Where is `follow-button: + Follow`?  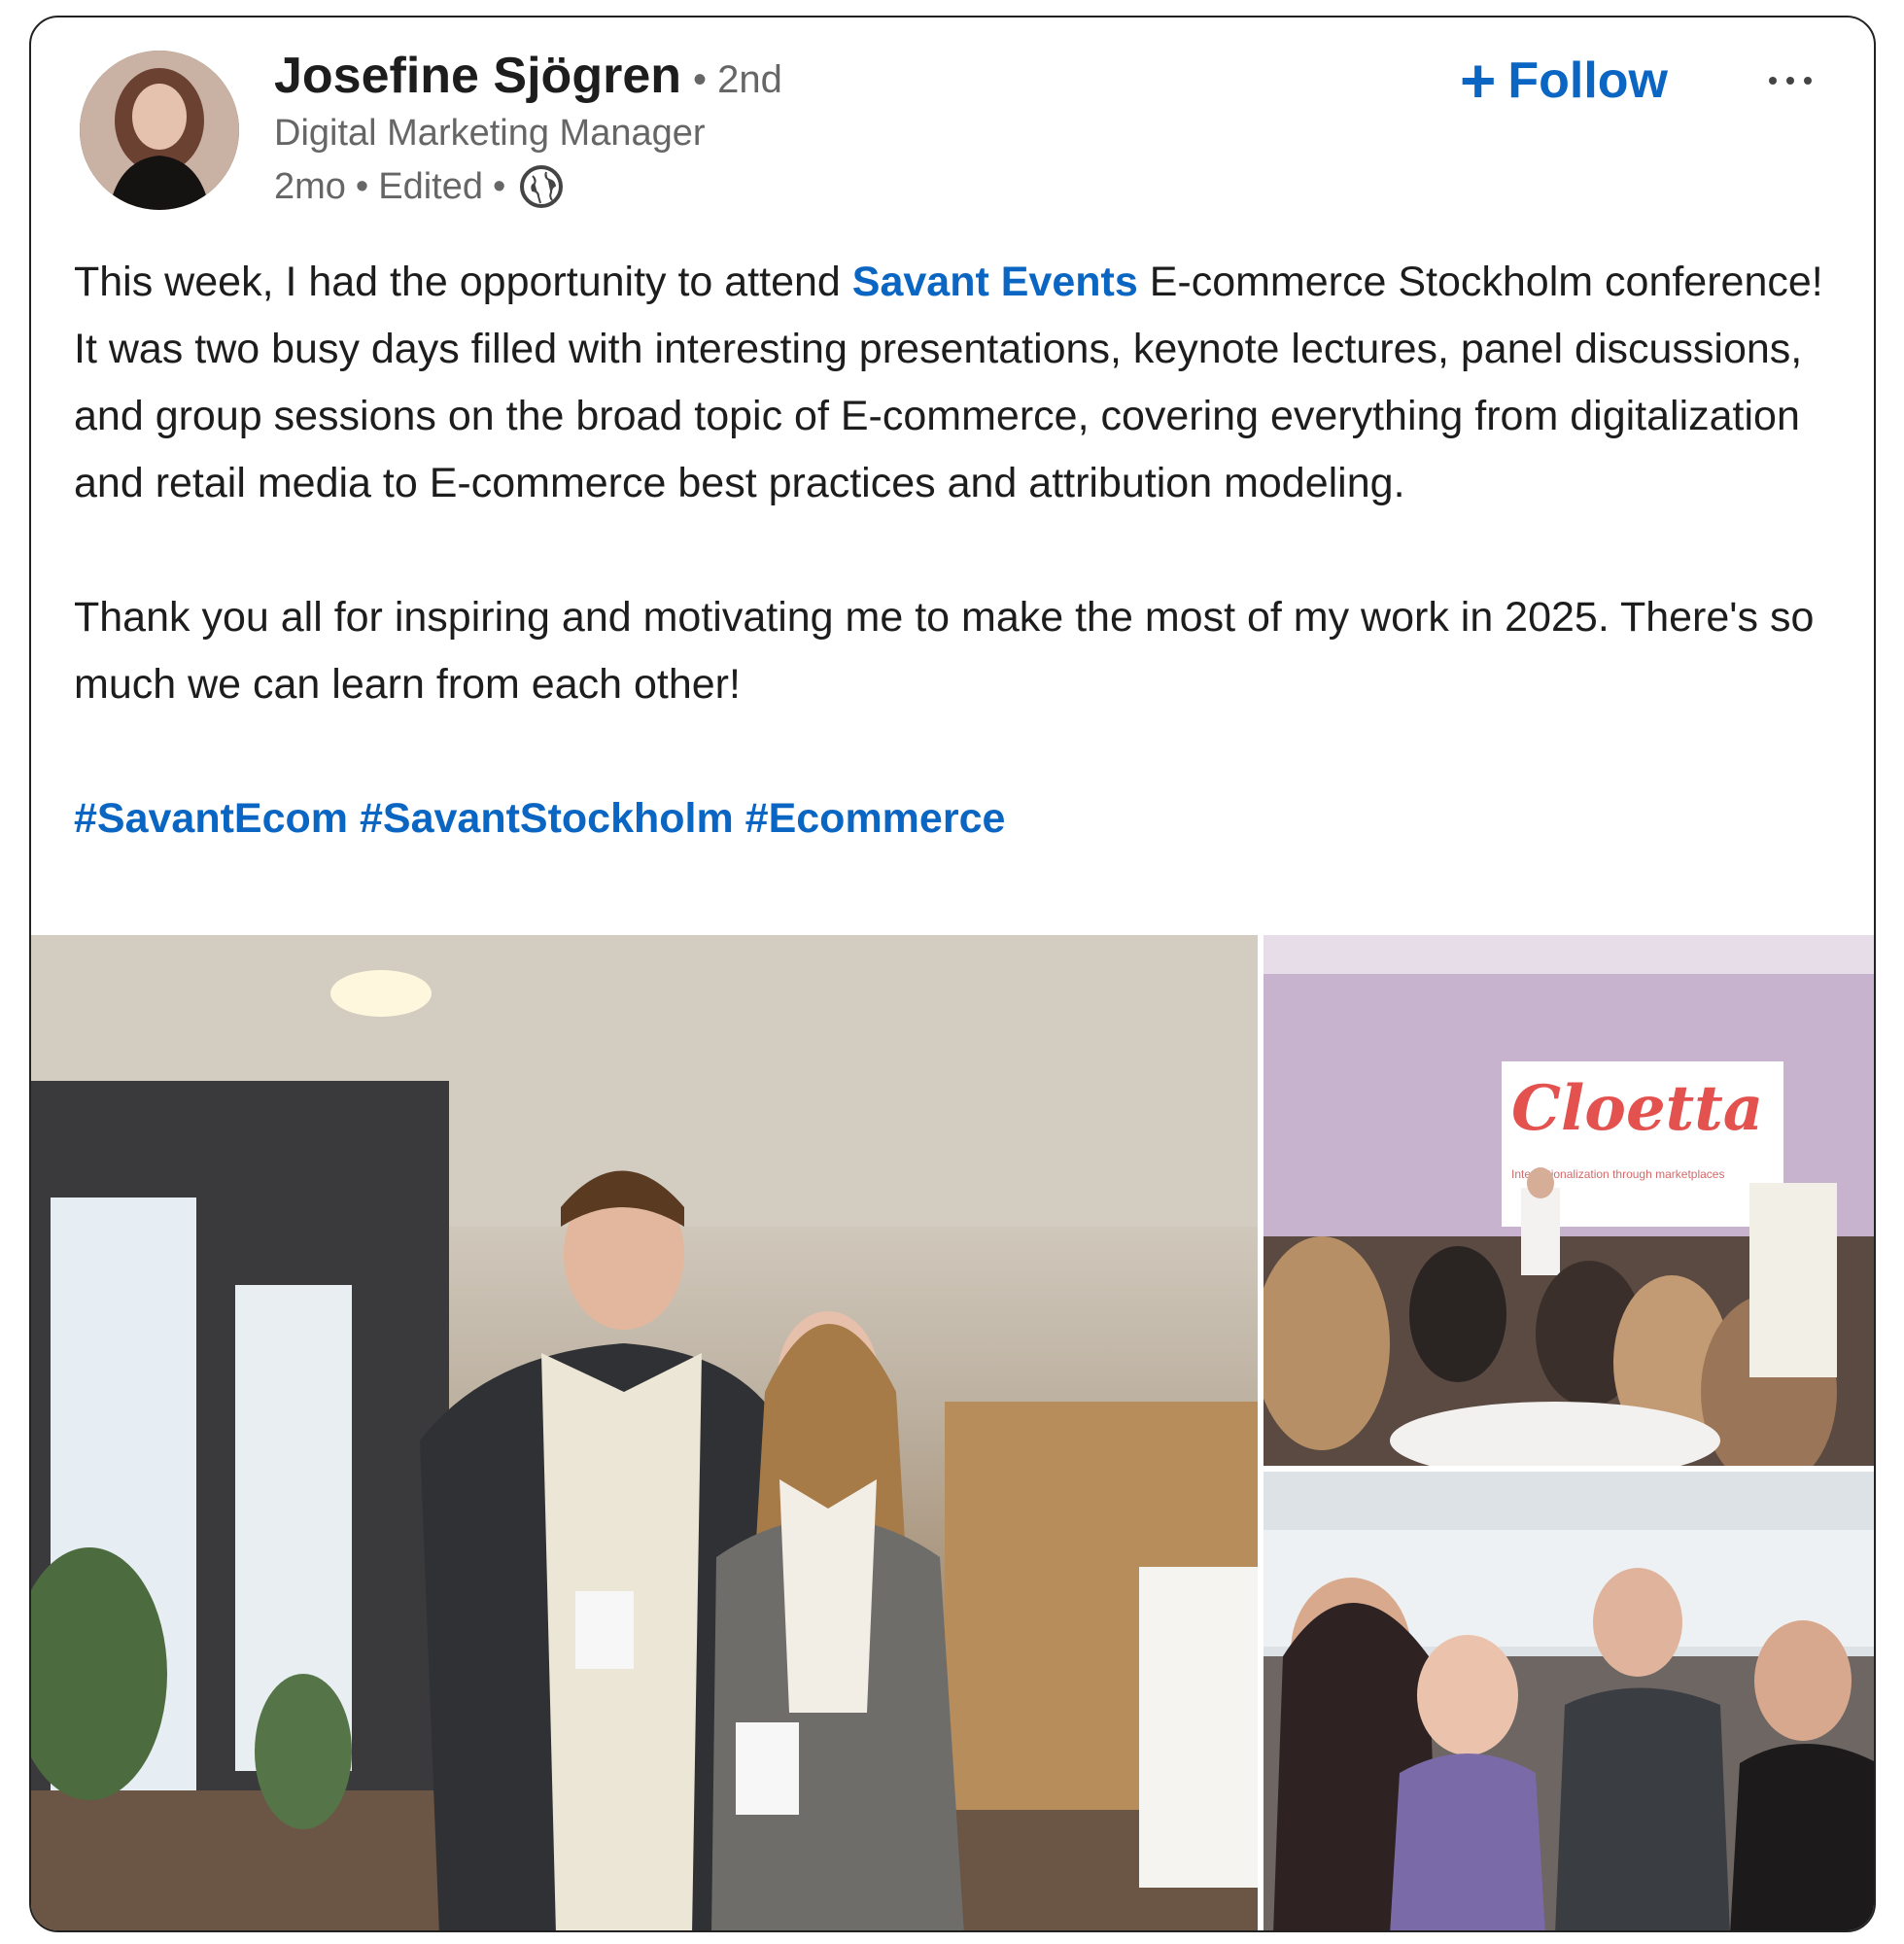
follow-button: + Follow is located at coordinates (1564, 81).